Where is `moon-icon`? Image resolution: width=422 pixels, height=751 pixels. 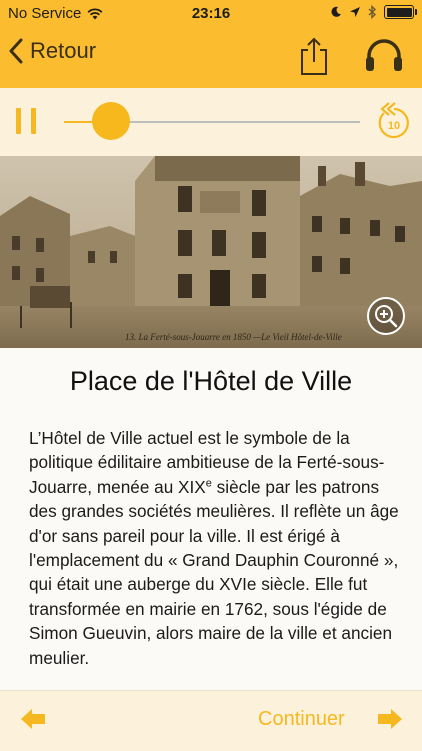 moon-icon is located at coordinates (336, 11).